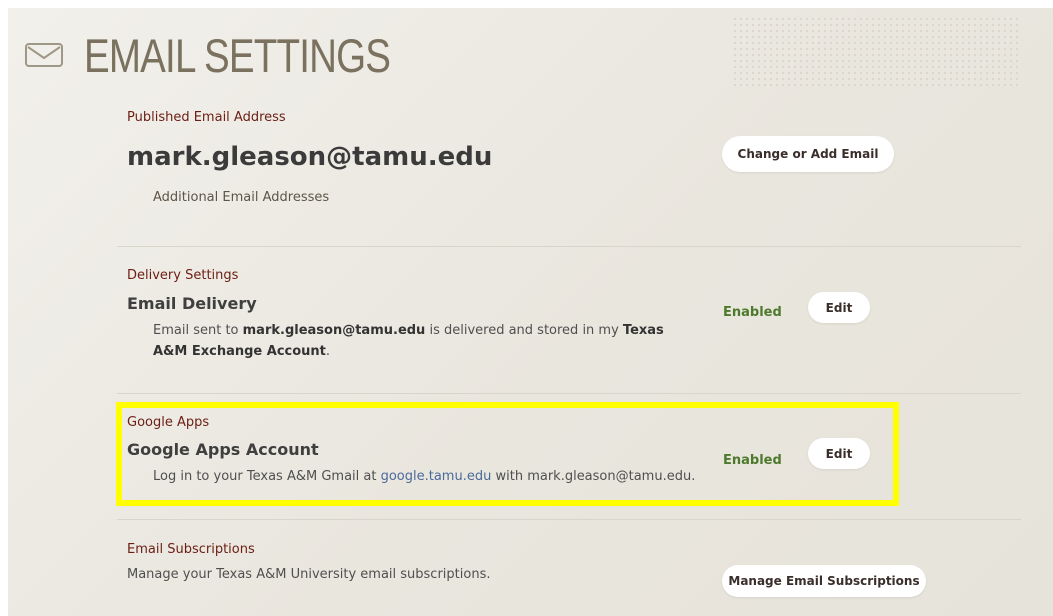 The image size is (1053, 616). I want to click on additional-email-addresses-link: Additional Email Addresses, so click(241, 197).